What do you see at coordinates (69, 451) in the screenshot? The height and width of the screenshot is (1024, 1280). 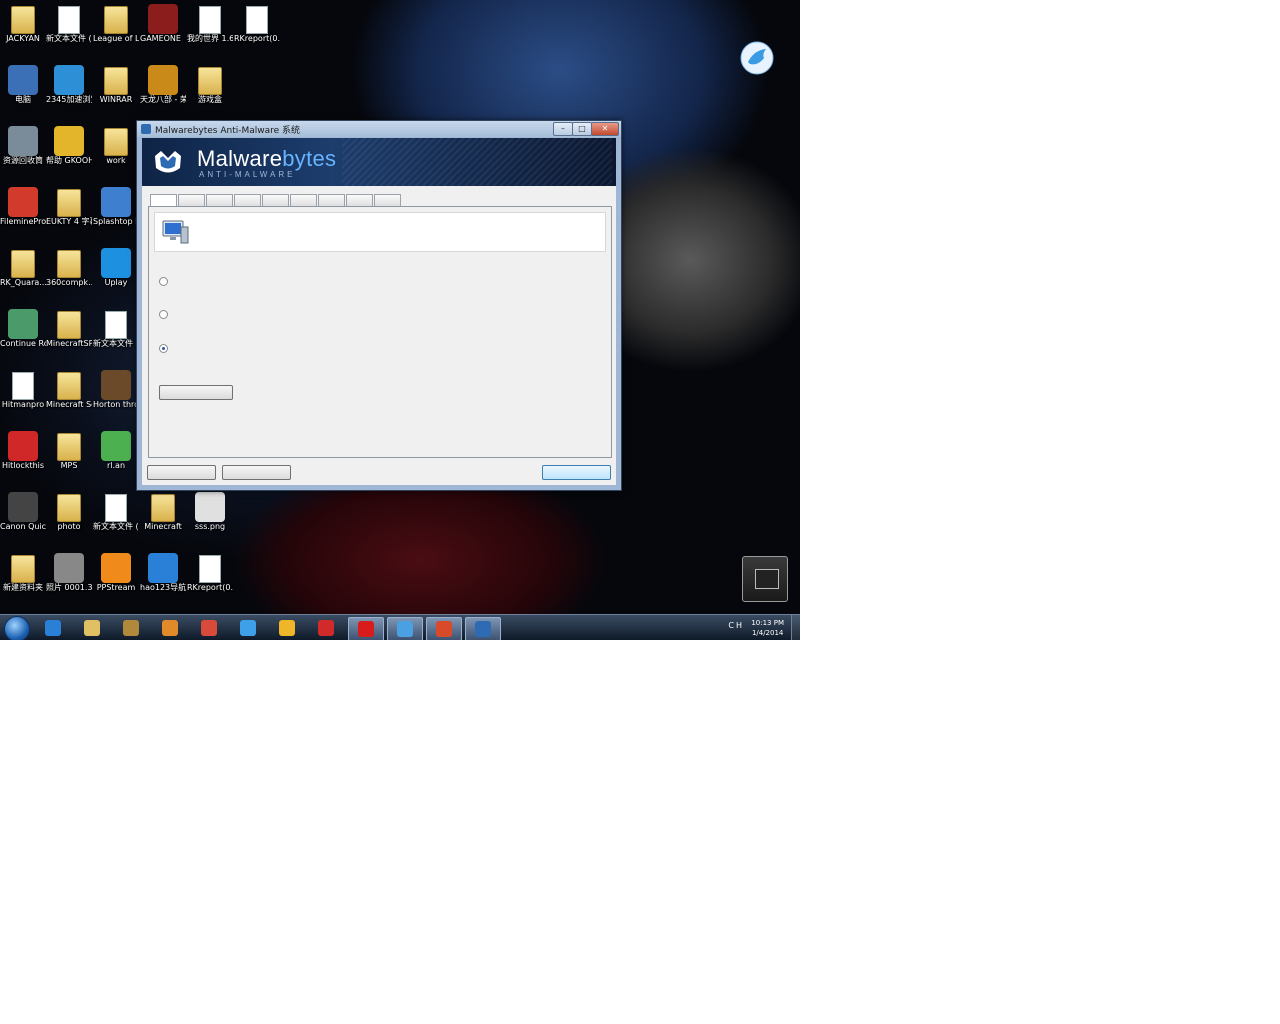 I see `desktop-icon: MPS` at bounding box center [69, 451].